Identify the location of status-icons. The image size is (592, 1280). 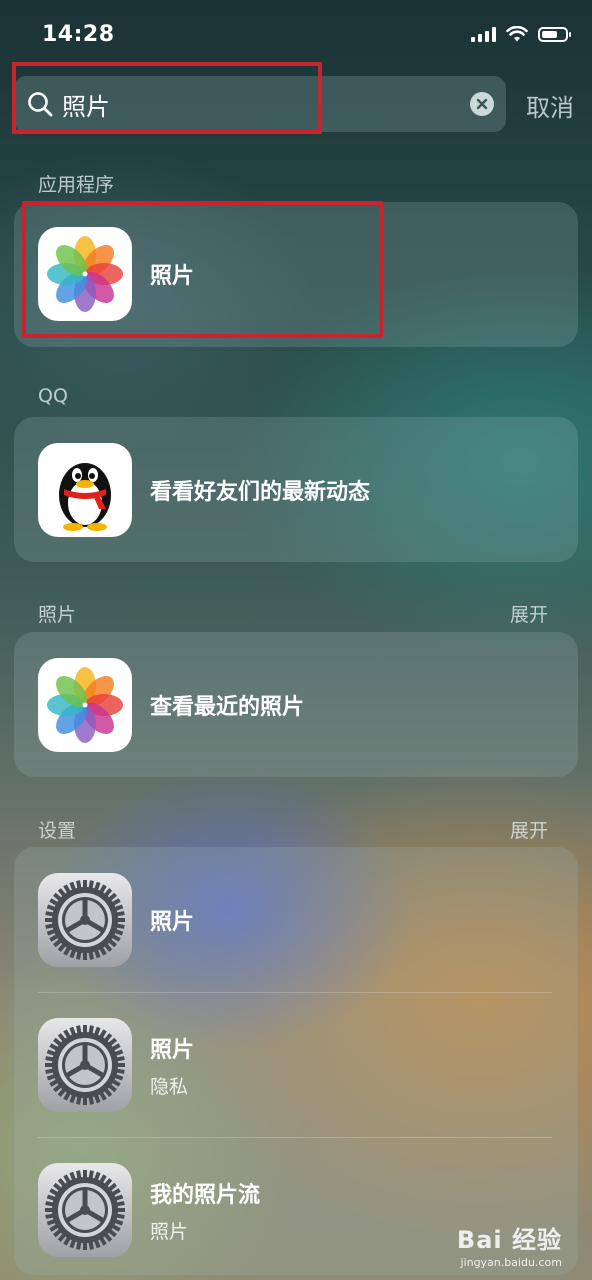
(521, 34).